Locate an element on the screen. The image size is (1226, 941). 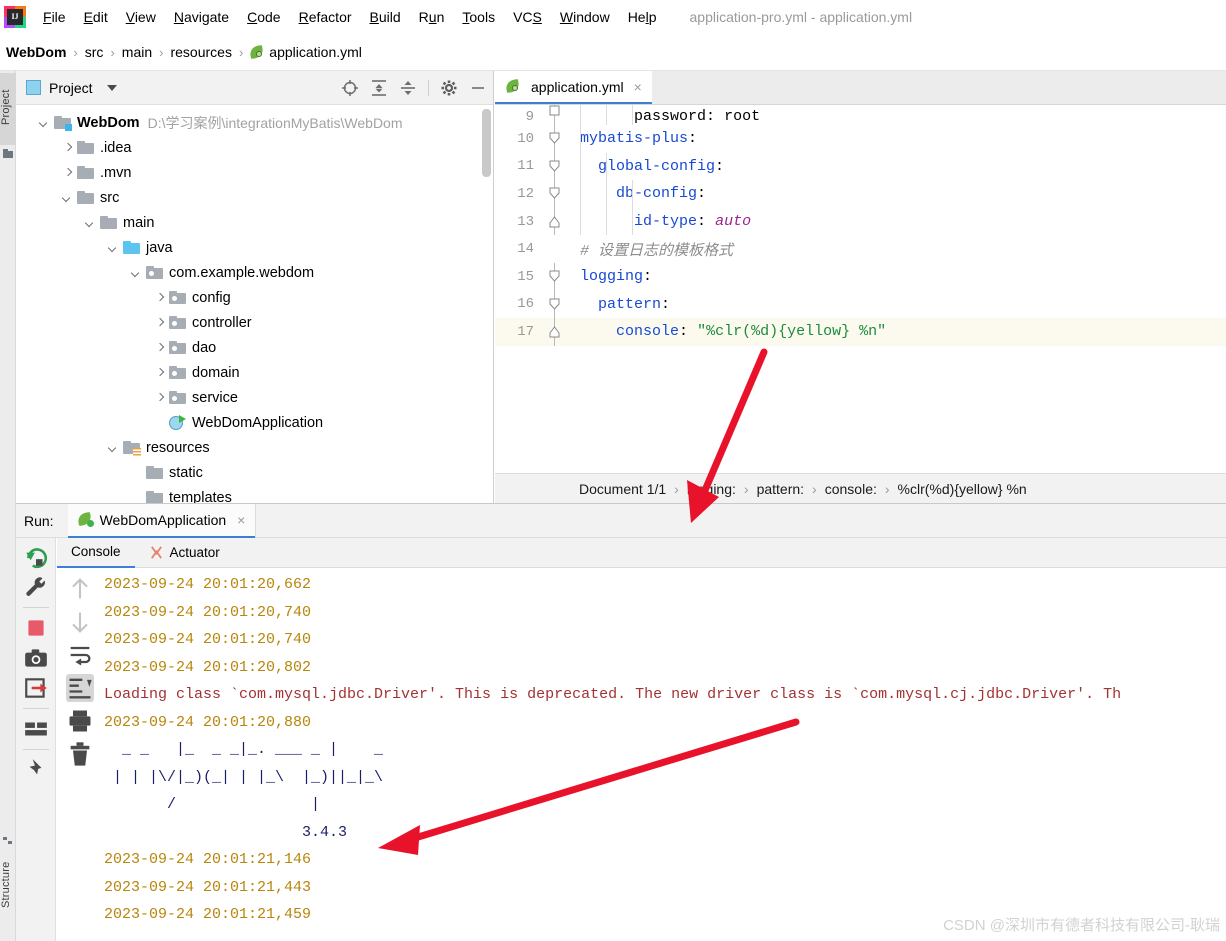
menu-run: Run is located at coordinates (432, 17).